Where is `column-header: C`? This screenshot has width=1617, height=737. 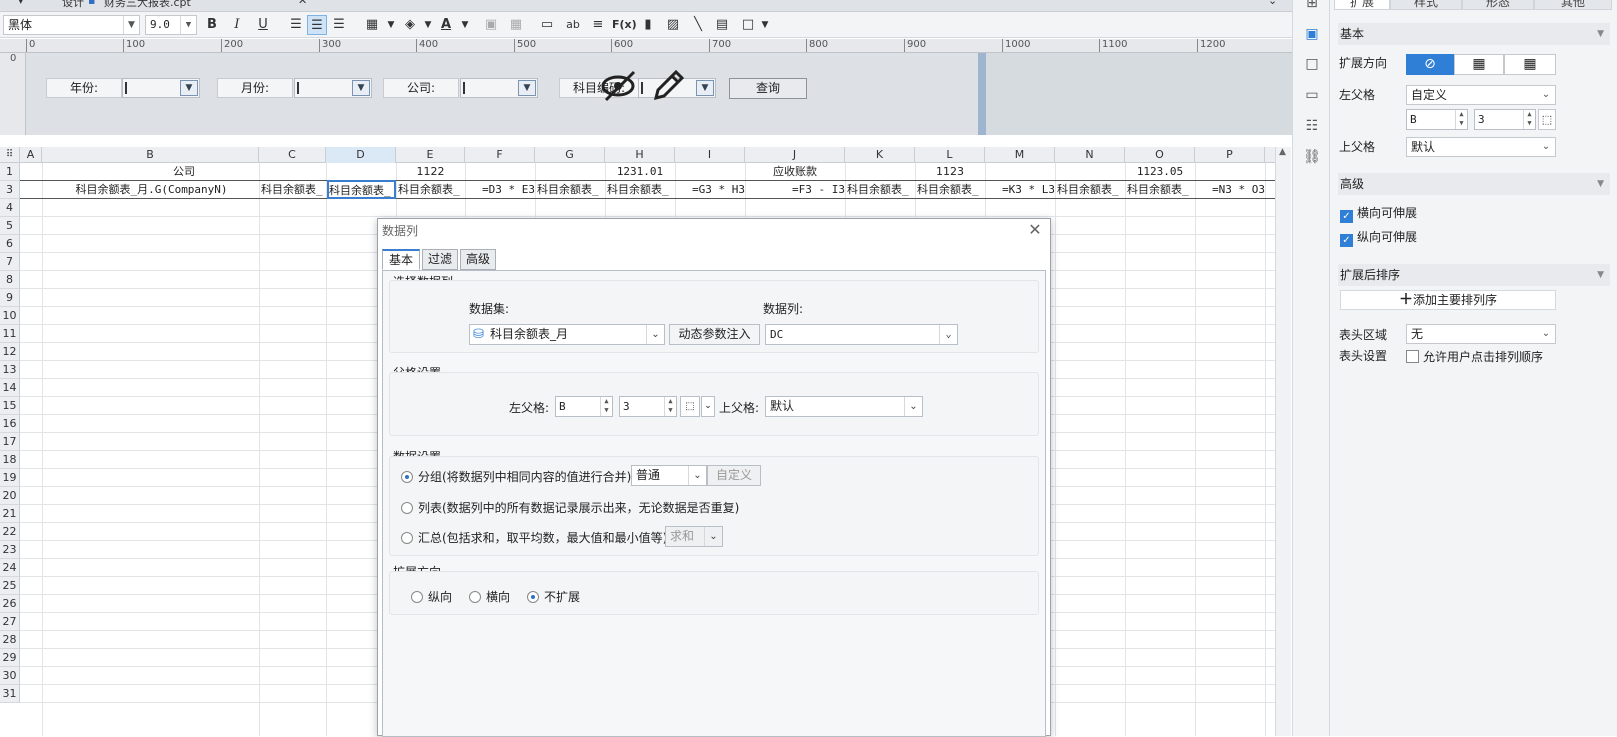
column-header: C is located at coordinates (292, 155).